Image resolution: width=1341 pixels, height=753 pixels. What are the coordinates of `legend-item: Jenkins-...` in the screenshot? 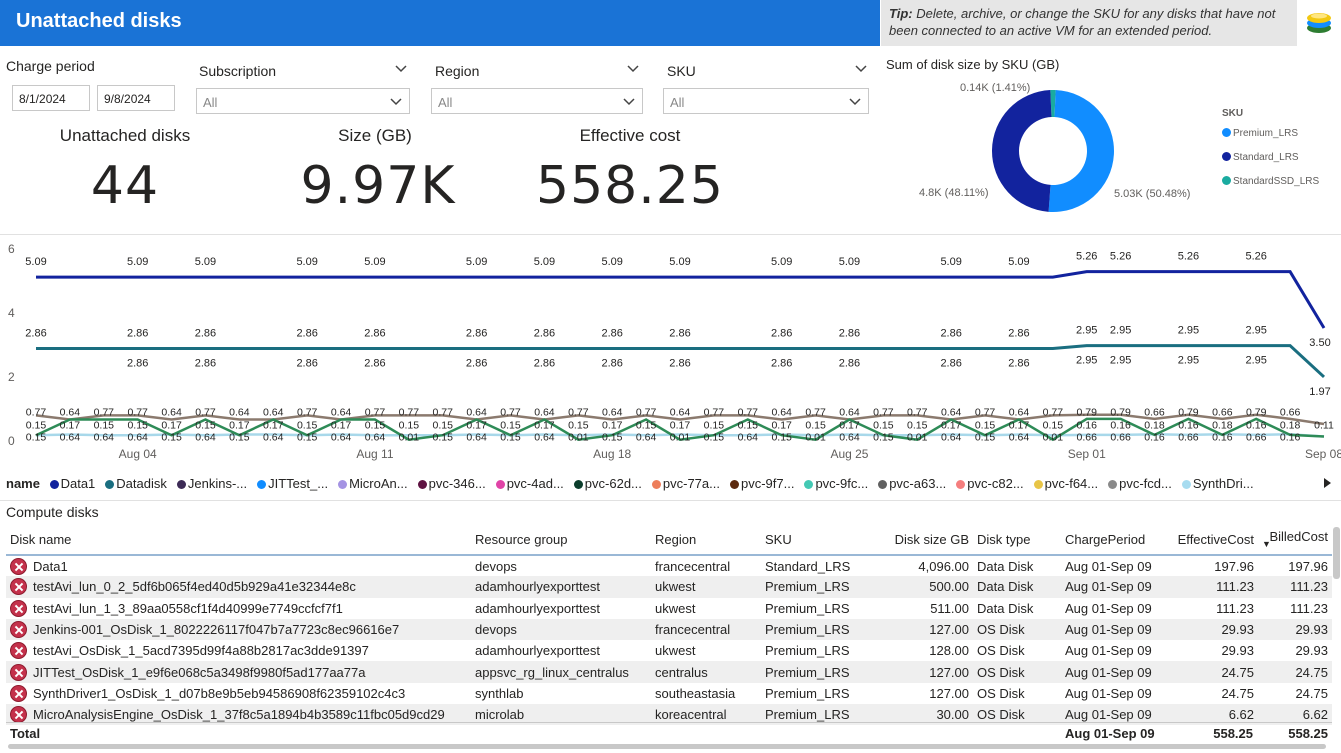 It's located at (211, 483).